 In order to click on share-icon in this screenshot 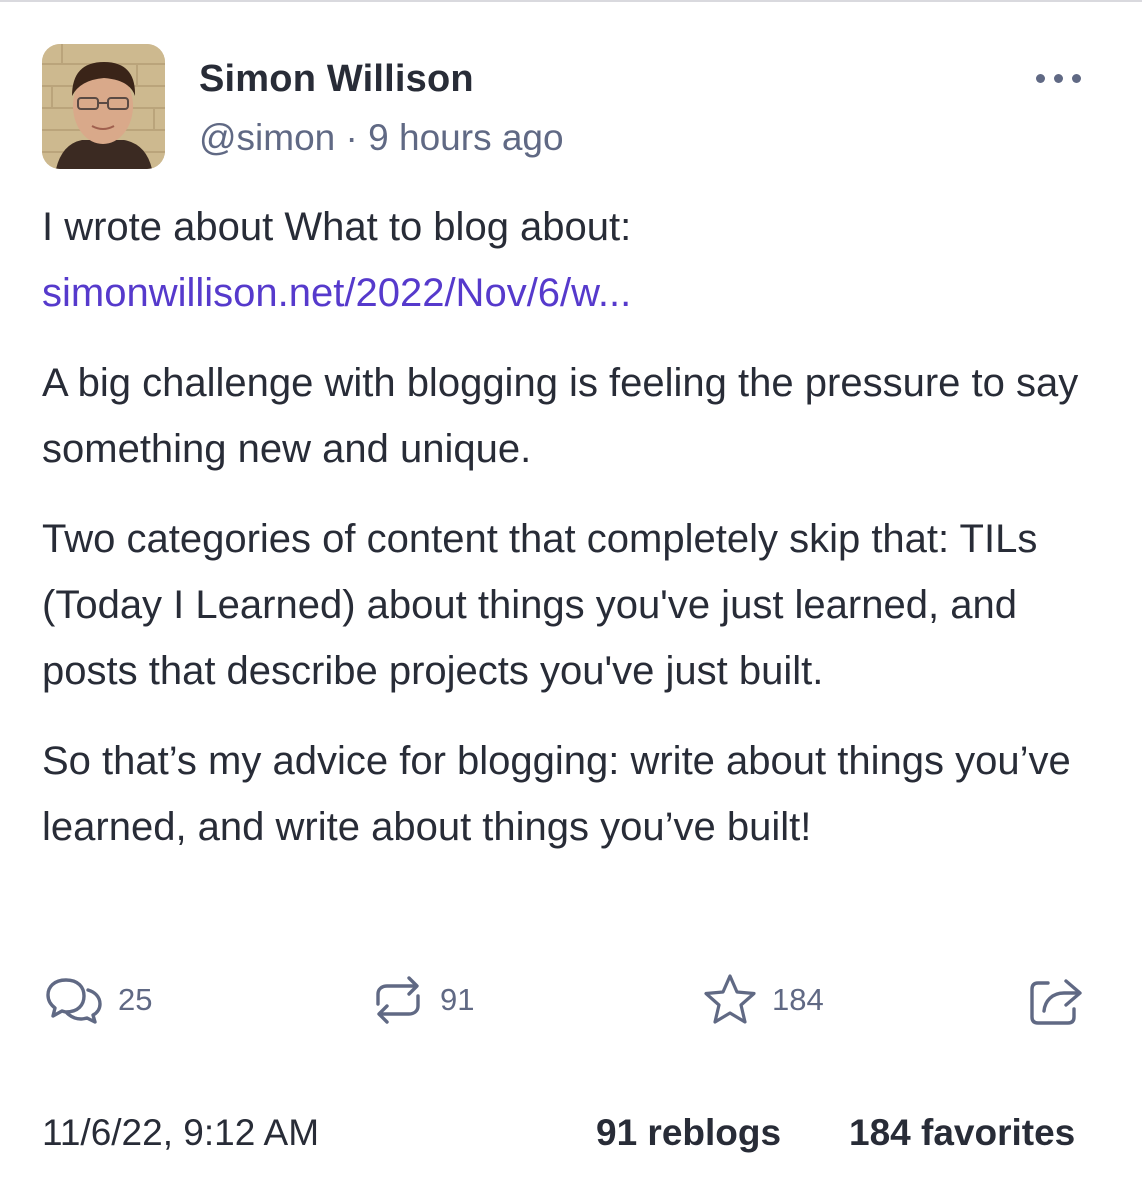, I will do `click(1056, 1002)`.